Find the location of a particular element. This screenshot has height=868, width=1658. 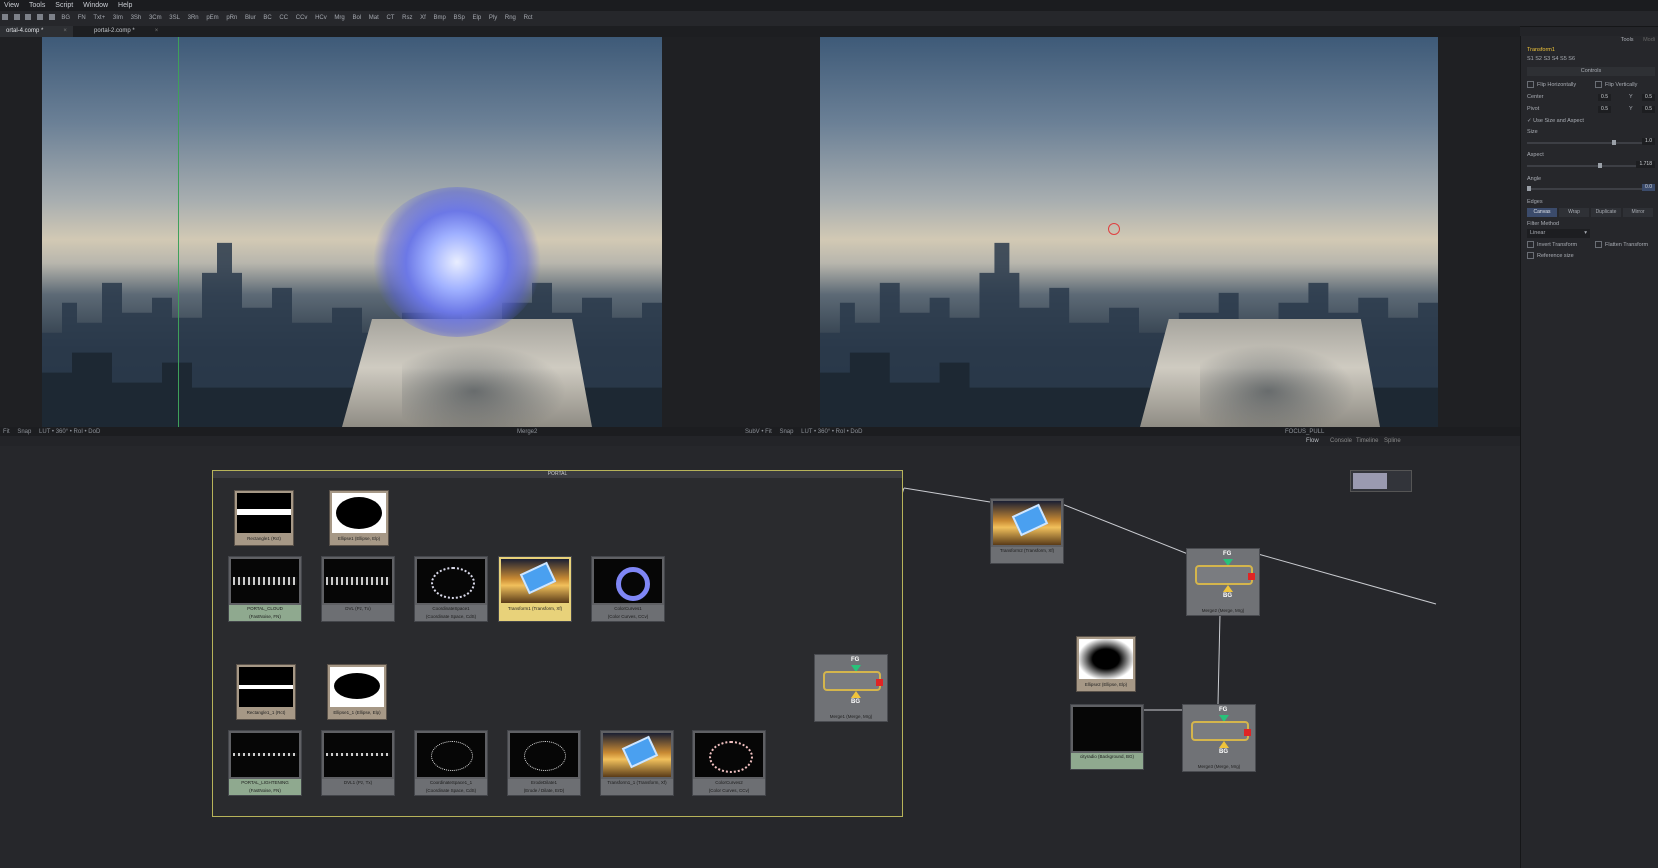

node-coordinatespace1: CoordinateSpace1 (Coordinate Space, CdS) is located at coordinates (451, 589).